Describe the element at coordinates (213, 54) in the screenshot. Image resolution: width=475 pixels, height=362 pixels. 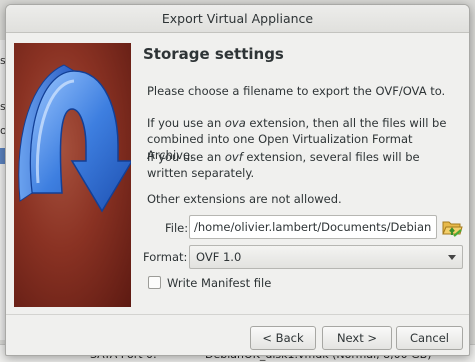
I see `page-heading: Storage settings` at that location.